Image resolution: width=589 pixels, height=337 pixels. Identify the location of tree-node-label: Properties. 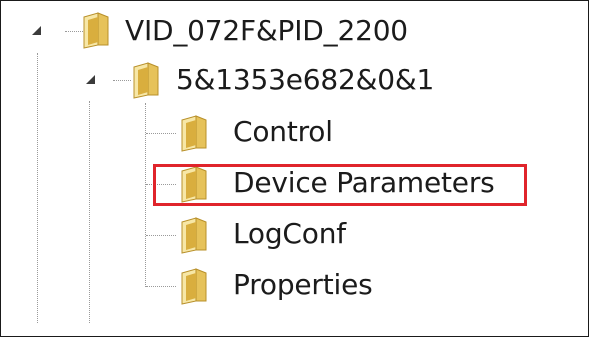
(303, 284).